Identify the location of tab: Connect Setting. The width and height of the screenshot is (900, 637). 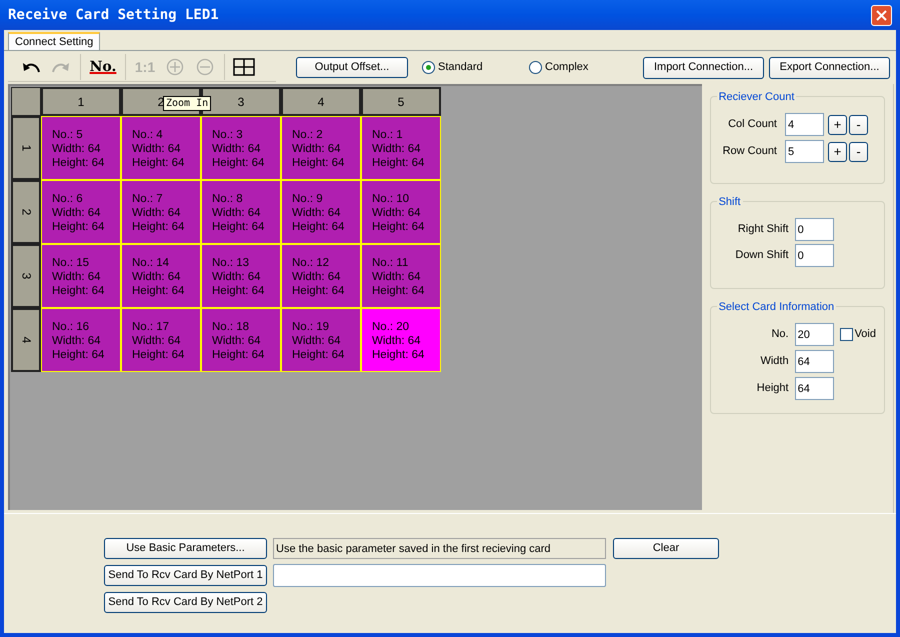
(54, 41).